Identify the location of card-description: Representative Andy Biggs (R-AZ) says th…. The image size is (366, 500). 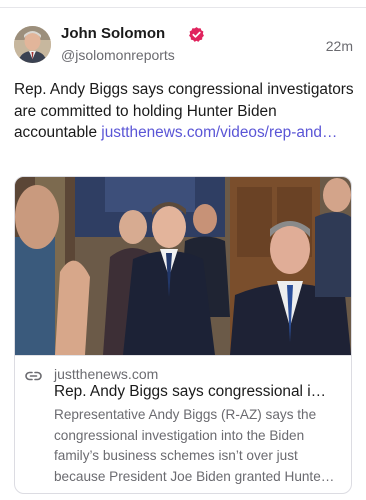
(194, 445).